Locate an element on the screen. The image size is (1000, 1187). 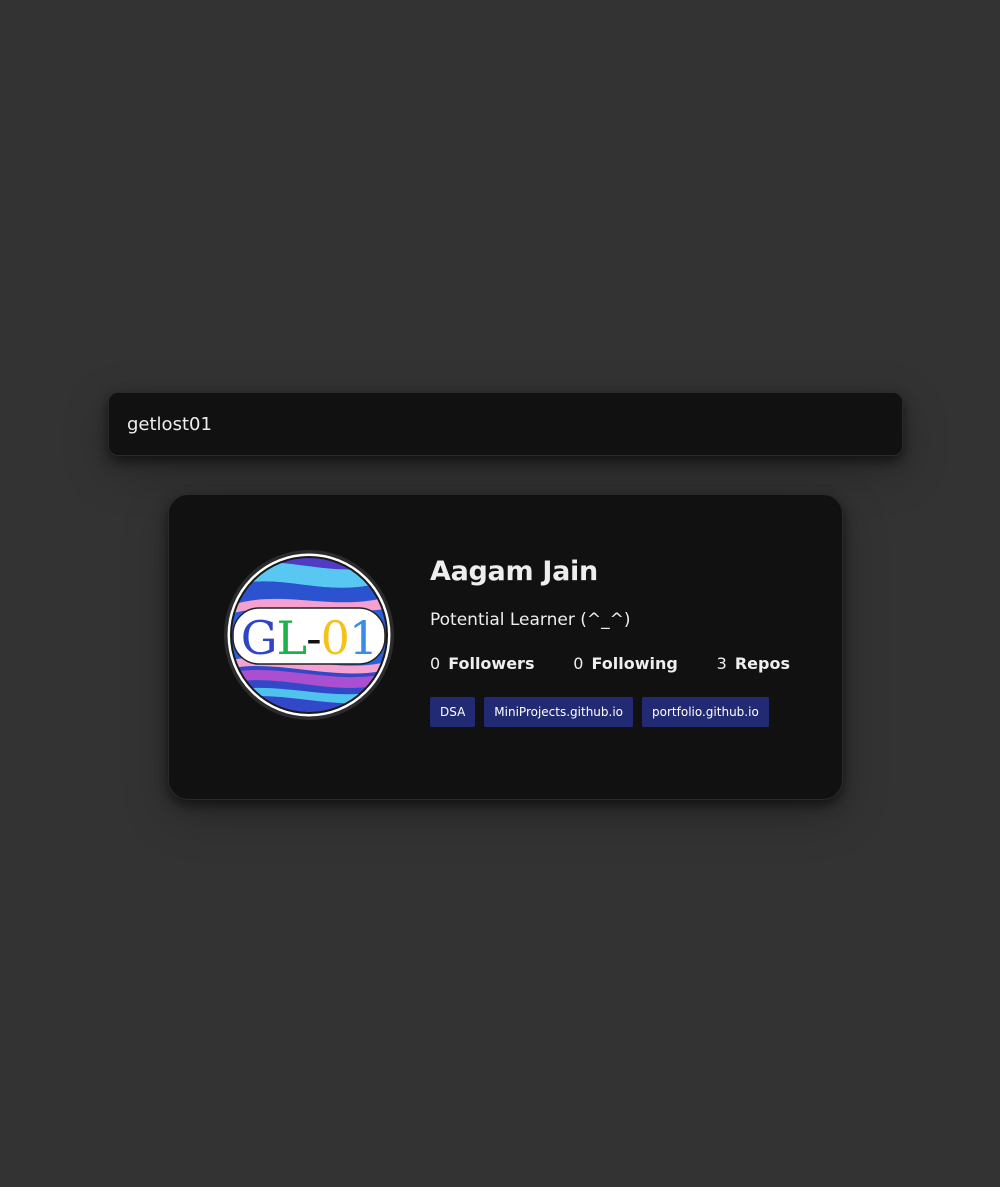
followers-label: Followers is located at coordinates (491, 663).